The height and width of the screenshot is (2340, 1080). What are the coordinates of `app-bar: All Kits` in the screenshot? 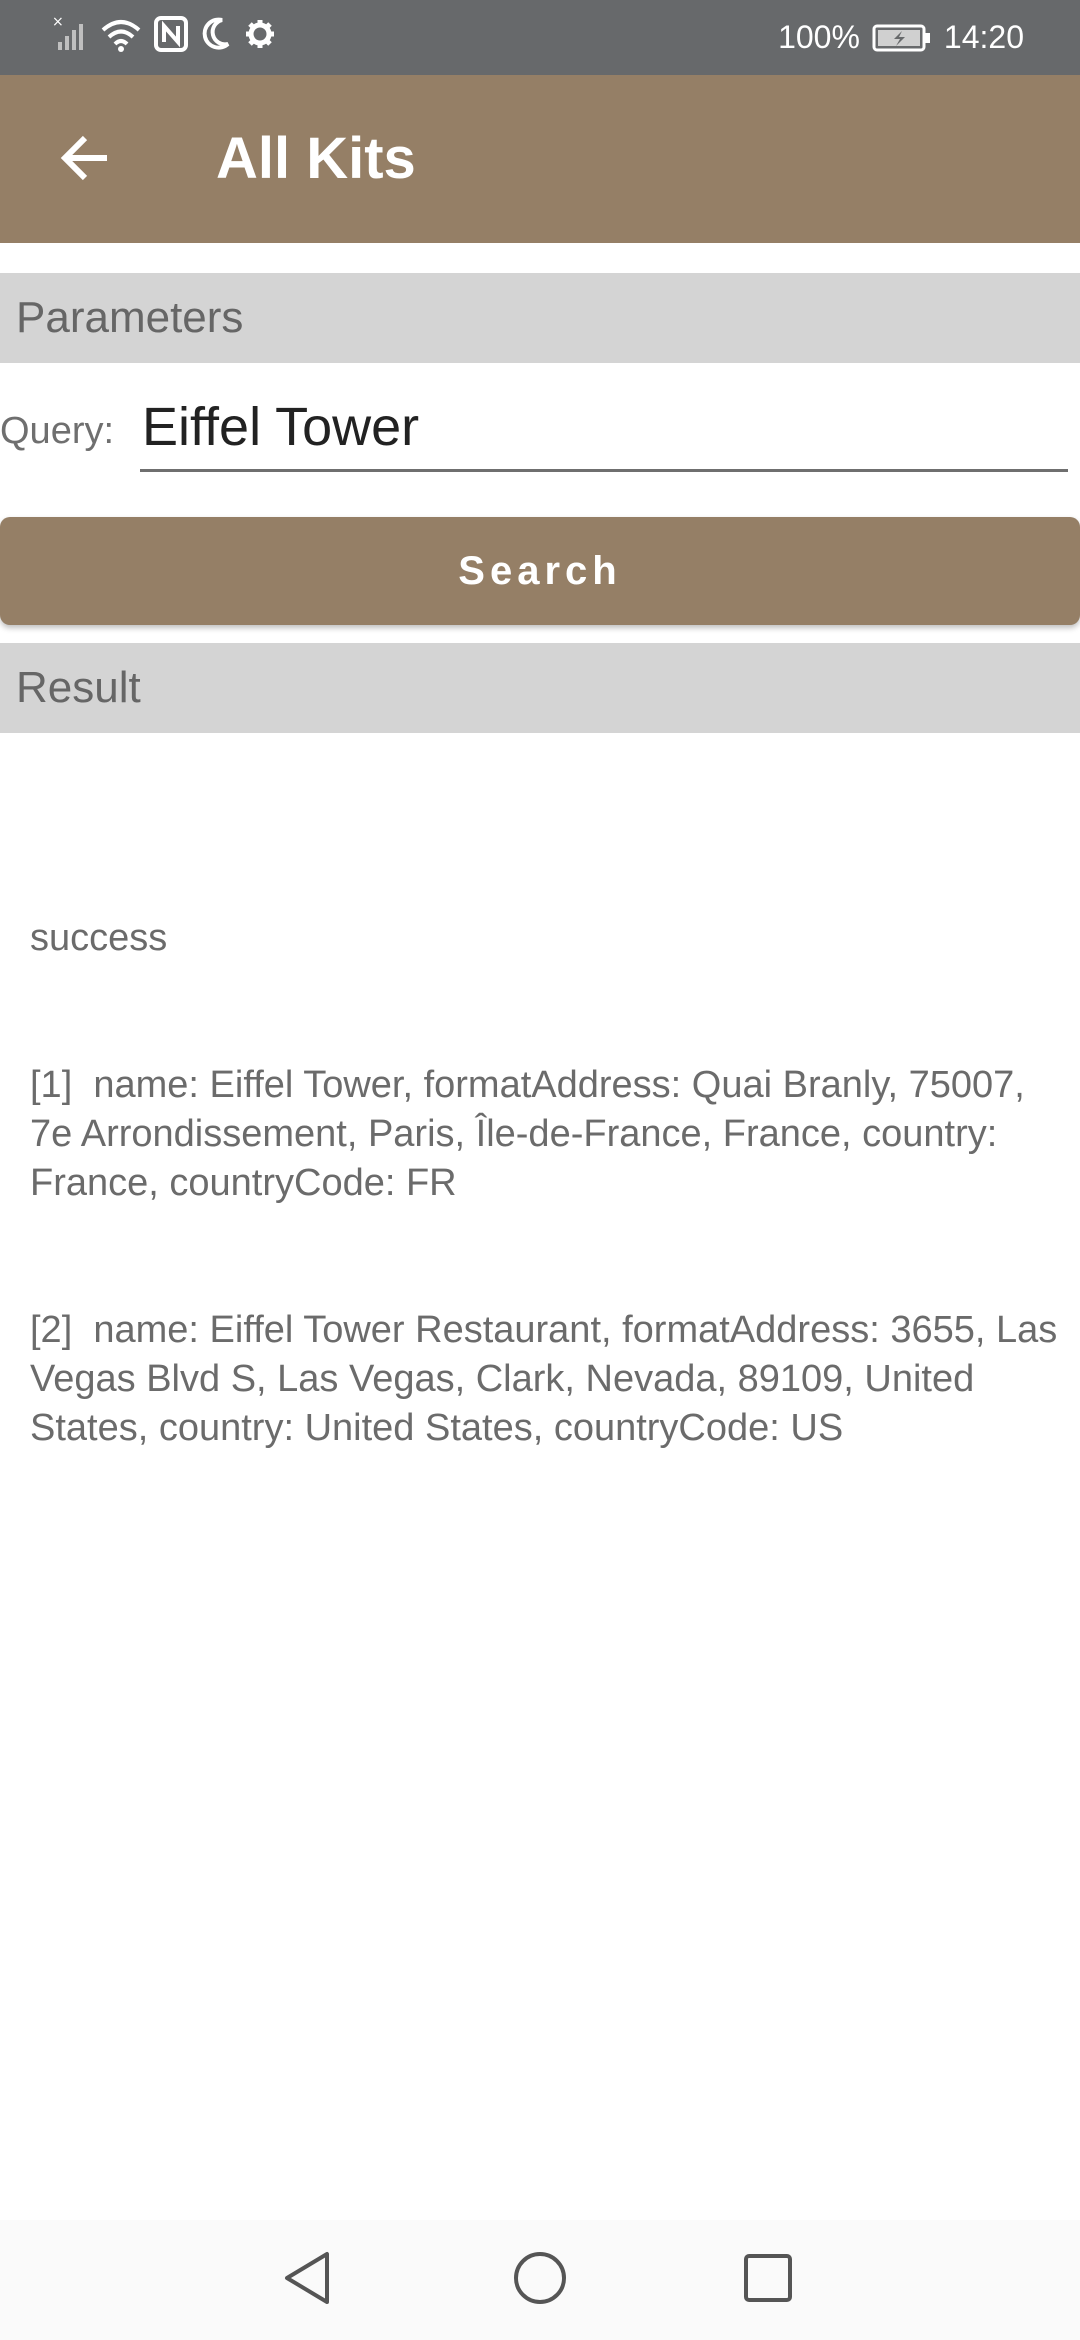 It's located at (540, 159).